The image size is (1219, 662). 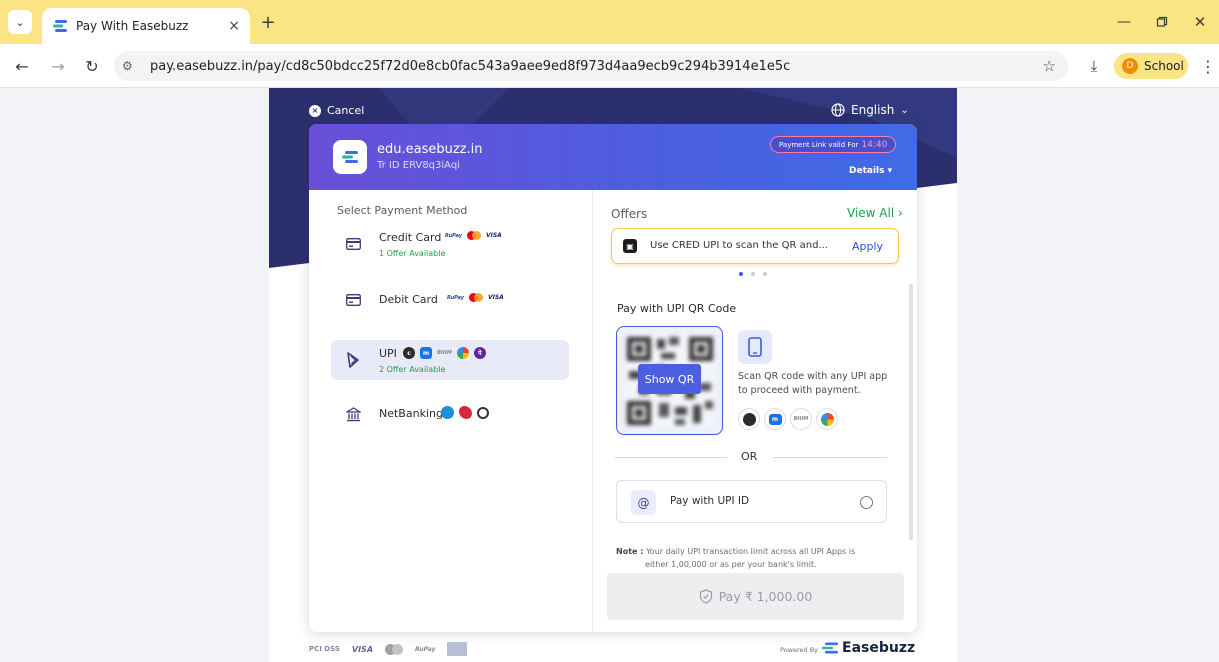 What do you see at coordinates (234, 26) in the screenshot?
I see `tab-close-icon: ×` at bounding box center [234, 26].